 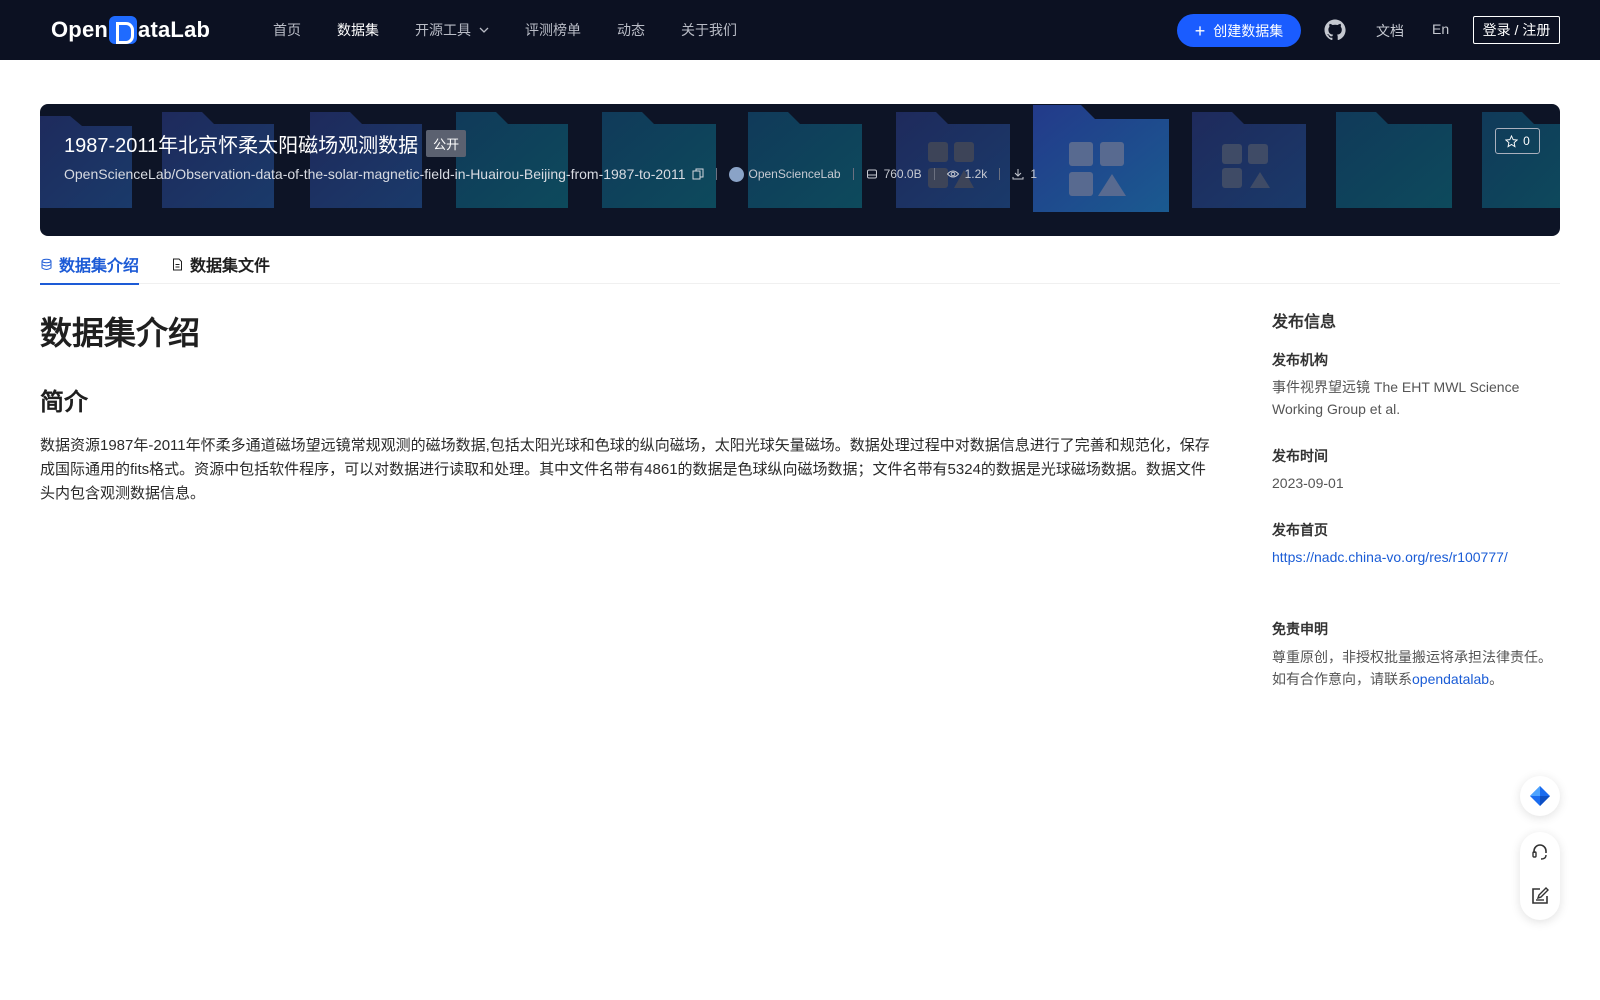 What do you see at coordinates (1516, 30) in the screenshot?
I see `login-register-button: 登录 / 注册` at bounding box center [1516, 30].